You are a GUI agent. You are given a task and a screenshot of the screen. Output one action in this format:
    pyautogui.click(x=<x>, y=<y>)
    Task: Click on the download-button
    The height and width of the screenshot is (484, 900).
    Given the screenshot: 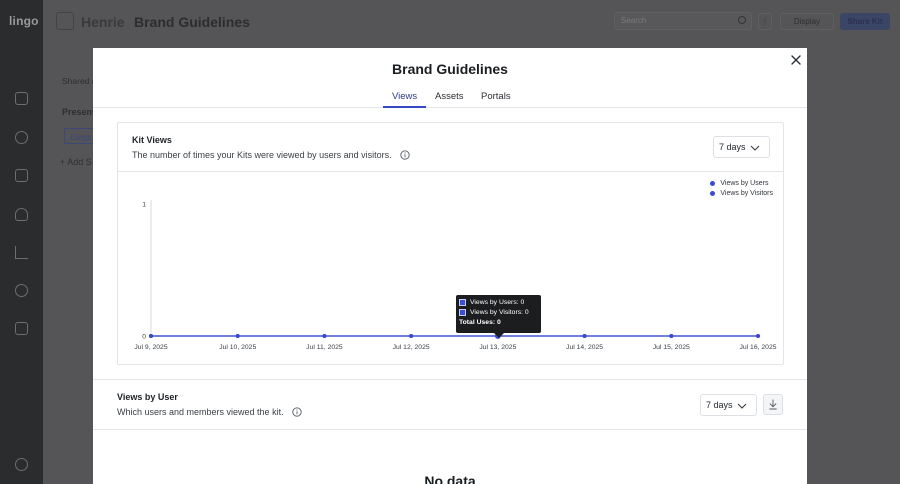 What is the action you would take?
    pyautogui.click(x=773, y=404)
    